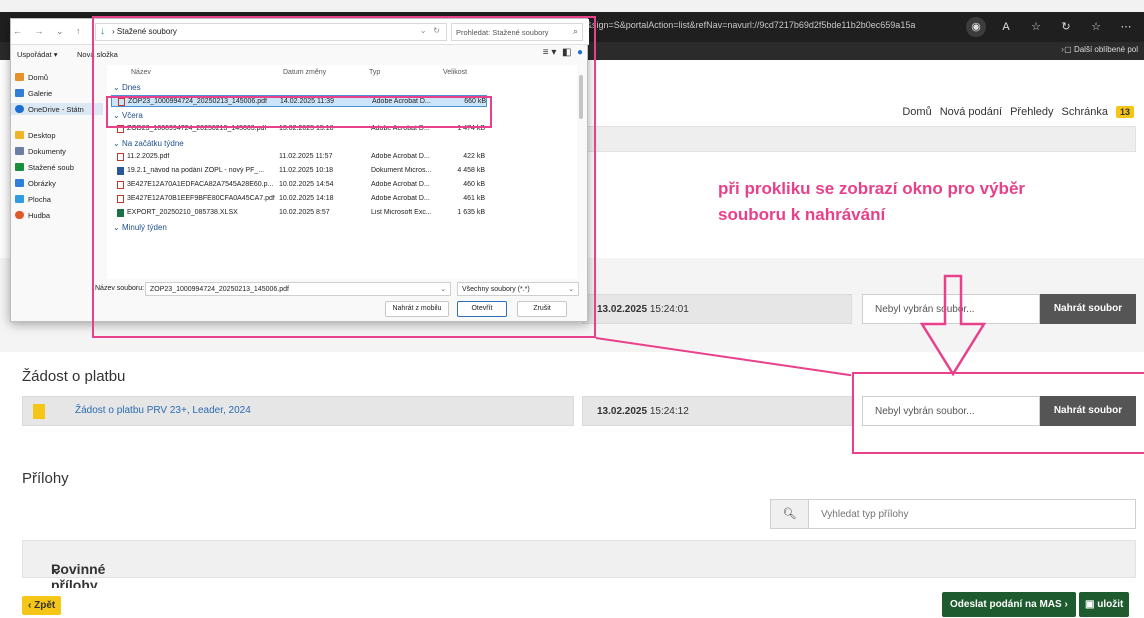  What do you see at coordinates (1066, 604) in the screenshot?
I see `chevron-right-icon: ›` at bounding box center [1066, 604].